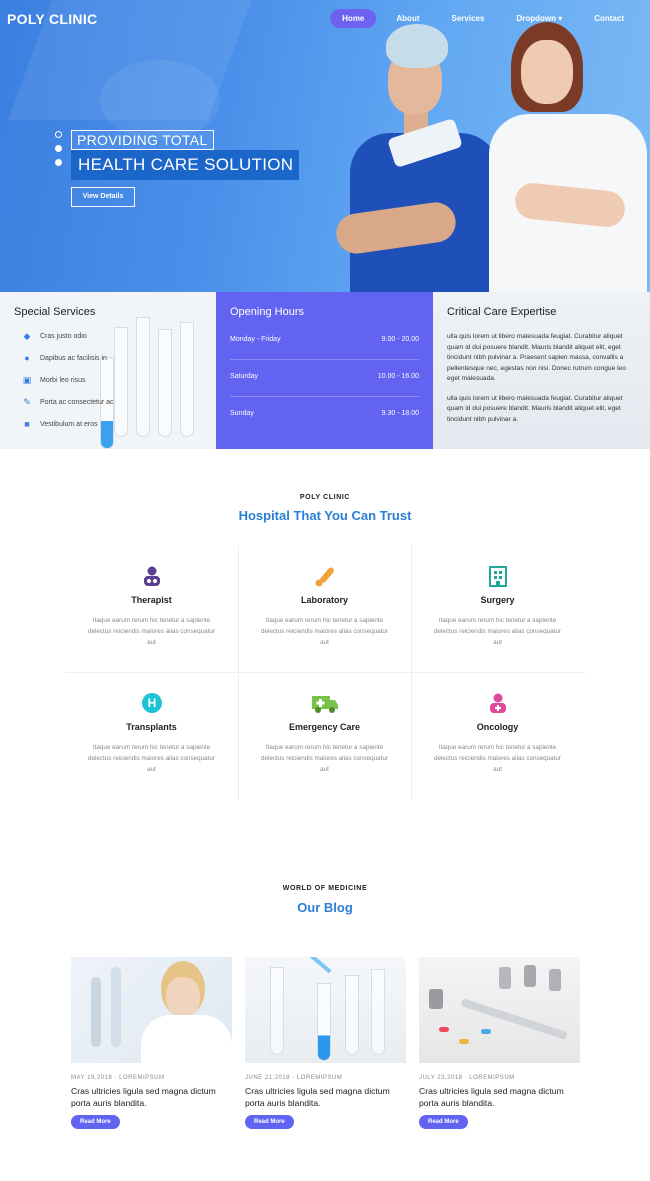 The image size is (650, 1181). Describe the element at coordinates (27, 380) in the screenshot. I see `image-icon: ▣` at that location.